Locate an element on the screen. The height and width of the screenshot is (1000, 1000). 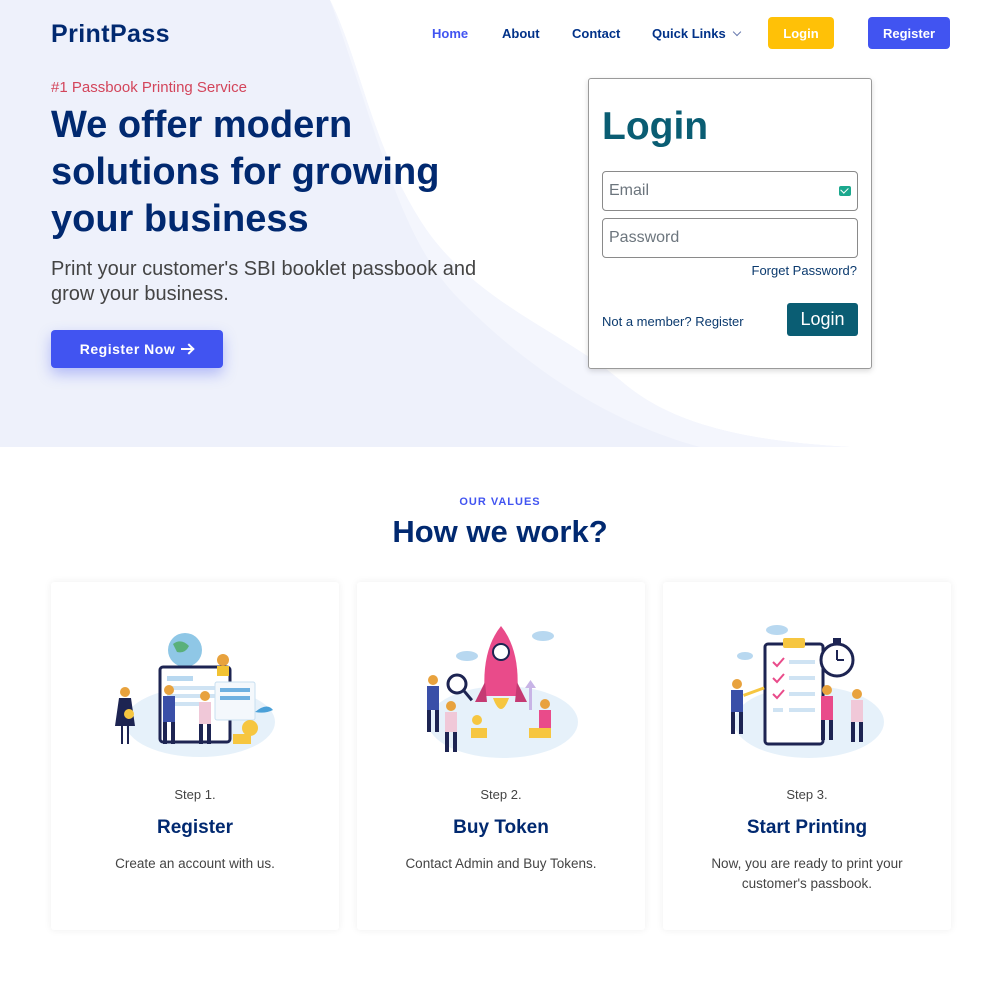
nav-contact: Contact is located at coordinates (596, 33).